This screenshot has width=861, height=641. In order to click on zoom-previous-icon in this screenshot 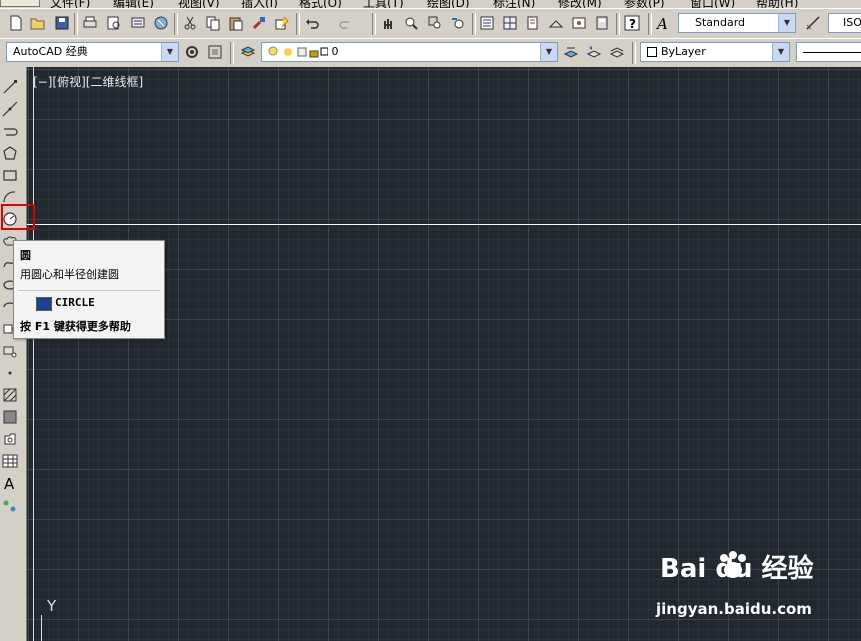, I will do `click(458, 23)`.